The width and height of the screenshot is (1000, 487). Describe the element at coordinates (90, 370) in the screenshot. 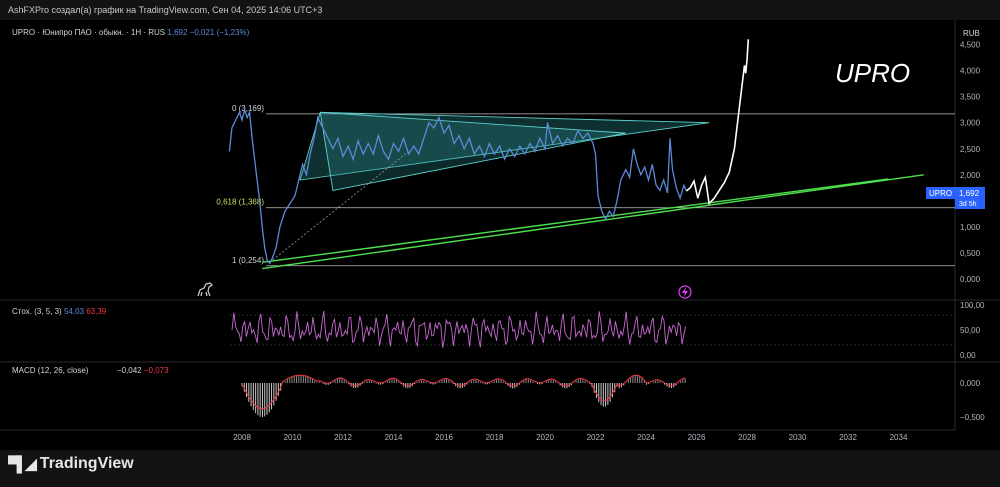

I see `macd-legend: MACD (12, 26, close) −0,042 −0,073` at that location.